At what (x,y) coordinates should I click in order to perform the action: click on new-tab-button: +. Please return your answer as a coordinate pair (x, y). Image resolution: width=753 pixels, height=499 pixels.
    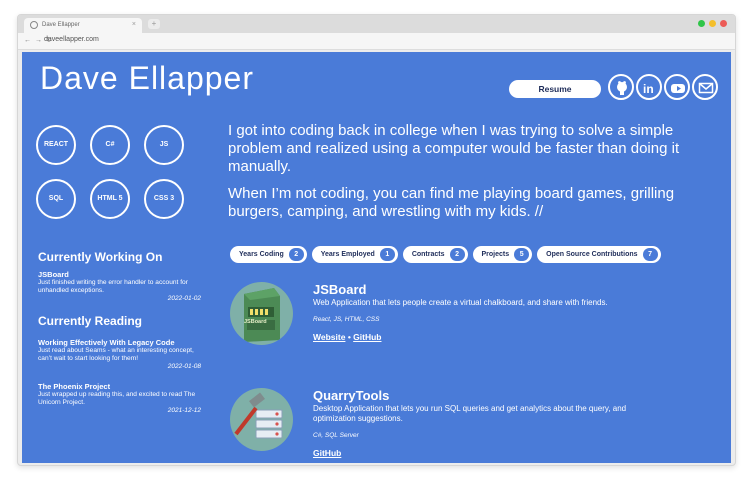
    Looking at the image, I should click on (154, 24).